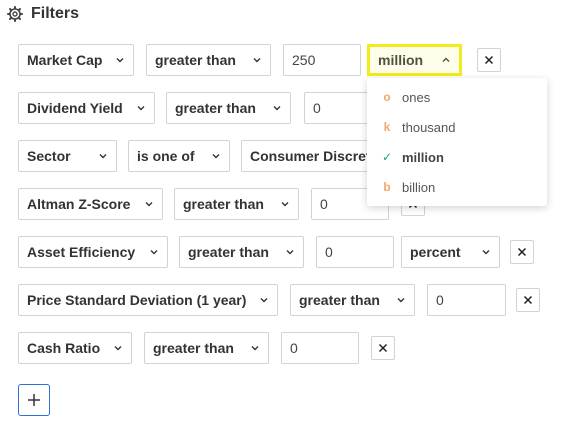  Describe the element at coordinates (148, 300) in the screenshot. I see `field-select-price-std-dev: Price Standard Deviation (1 year)` at that location.